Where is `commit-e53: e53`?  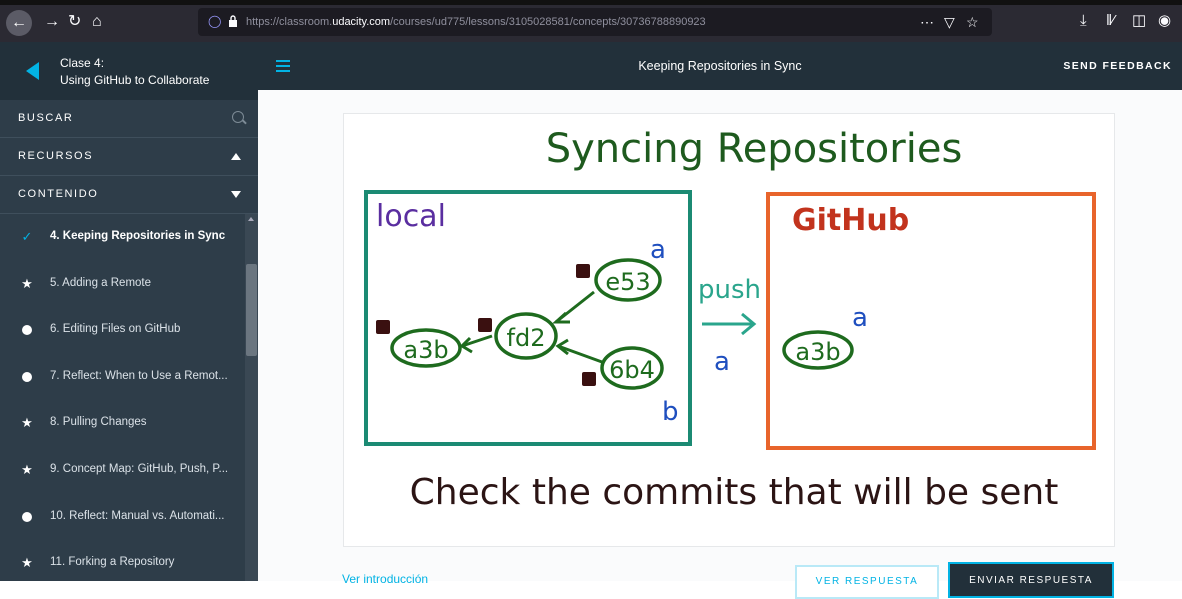
commit-e53: e53 is located at coordinates (628, 280).